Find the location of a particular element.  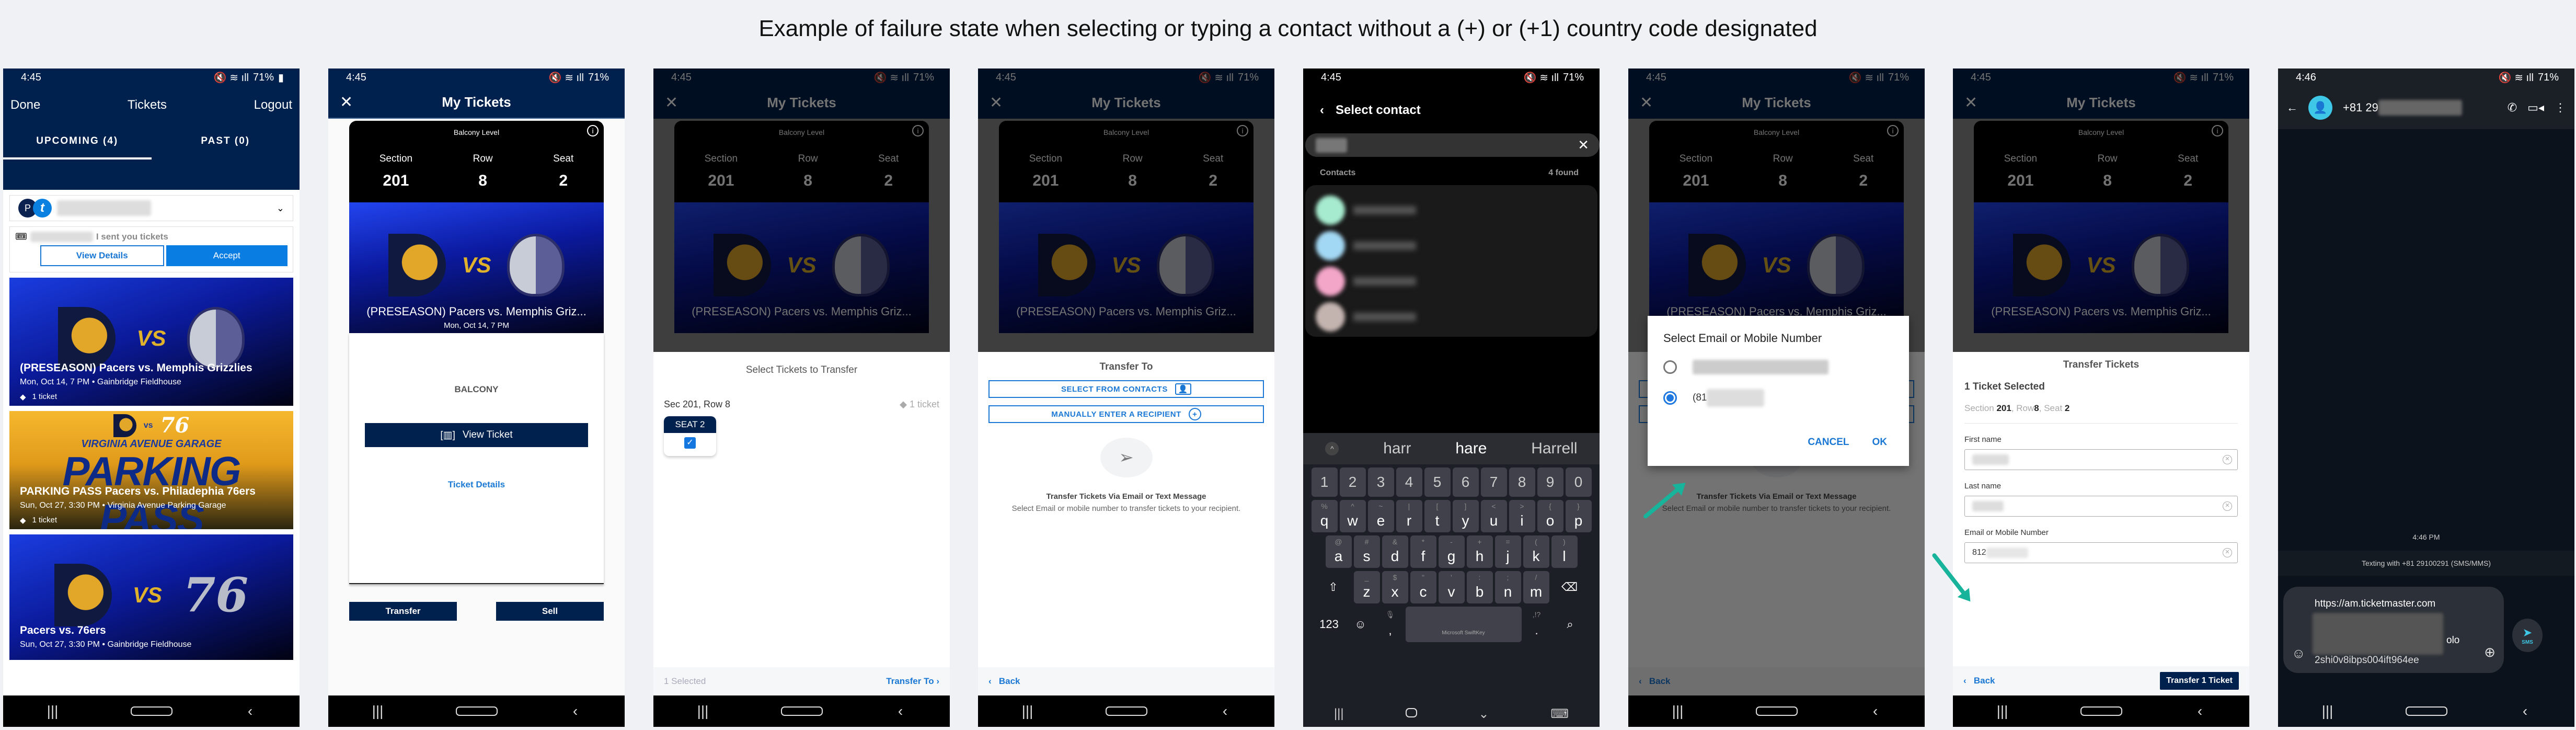

key-r: | r is located at coordinates (1409, 516).